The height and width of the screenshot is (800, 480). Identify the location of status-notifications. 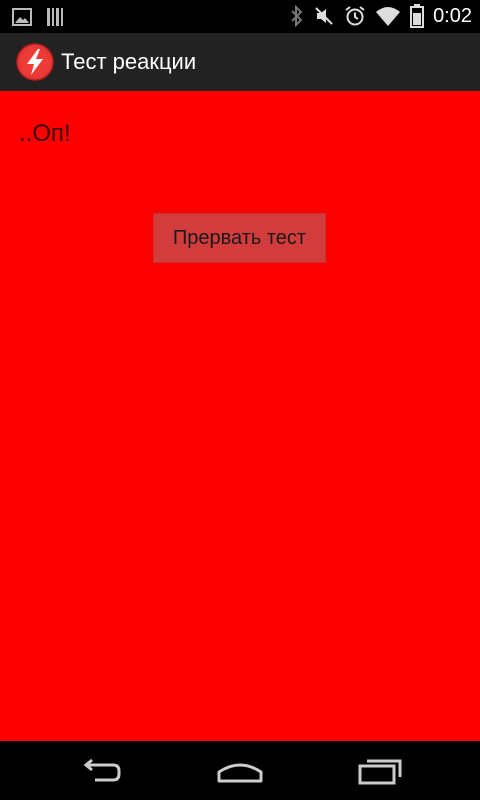
(39, 17).